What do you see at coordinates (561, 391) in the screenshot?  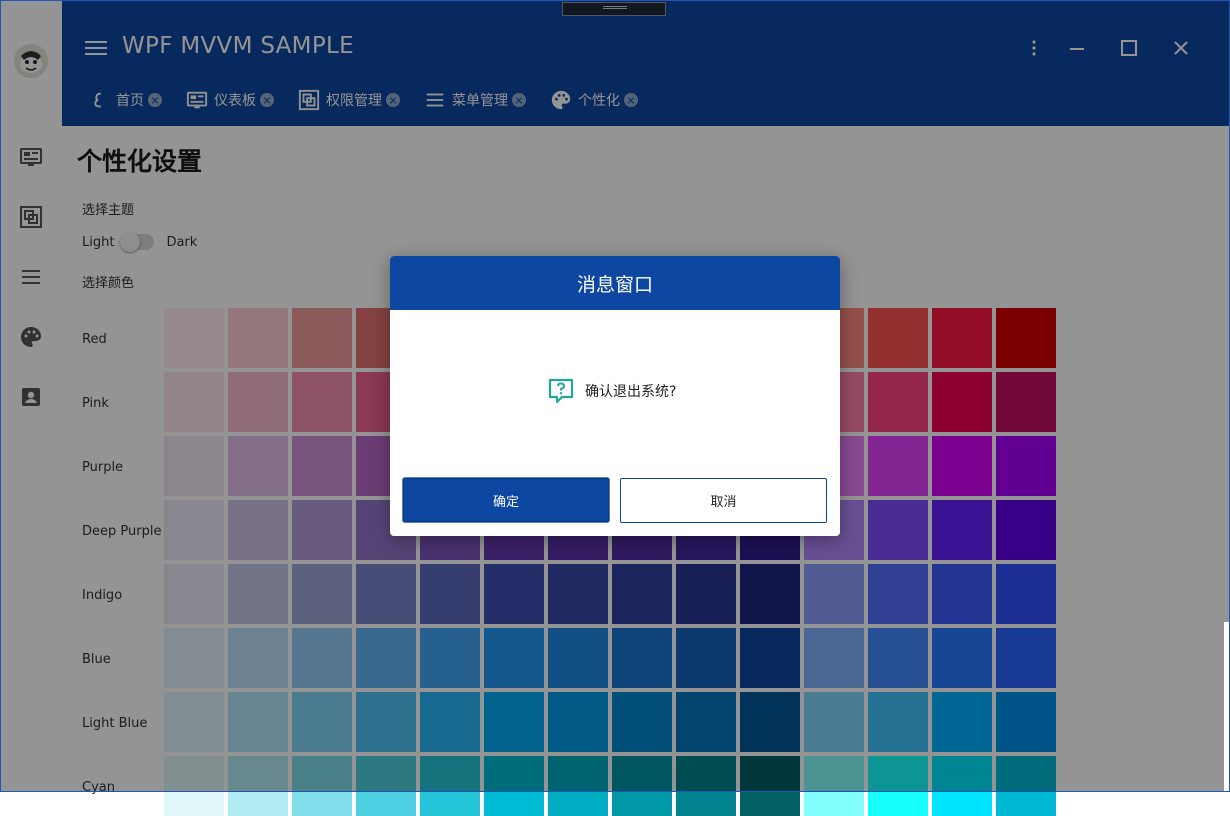 I see `help-question-icon` at bounding box center [561, 391].